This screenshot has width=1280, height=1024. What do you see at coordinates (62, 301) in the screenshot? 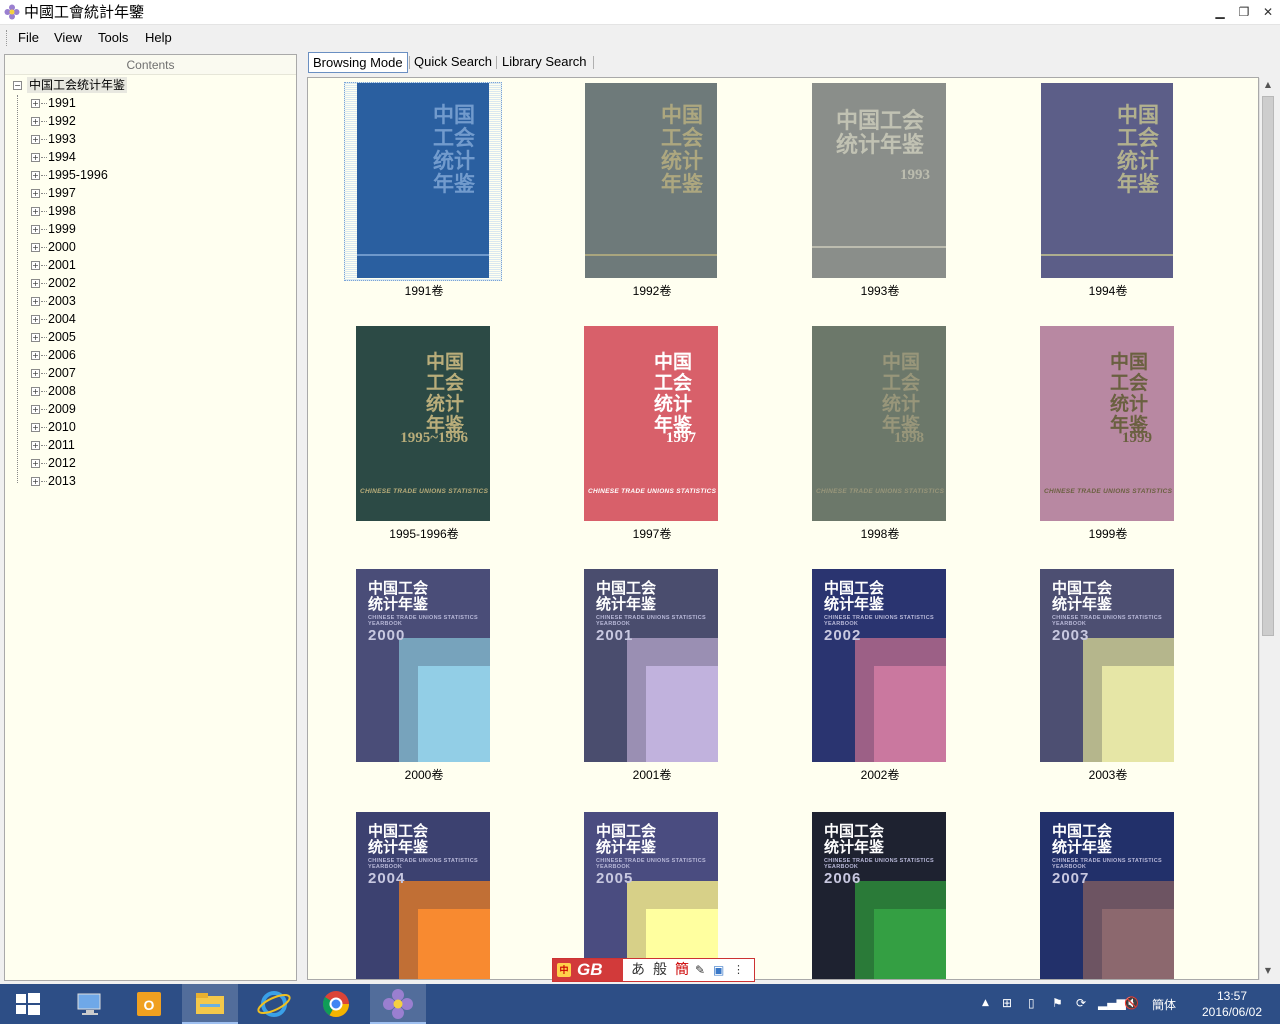
I see `tree-item-label: 2003` at bounding box center [62, 301].